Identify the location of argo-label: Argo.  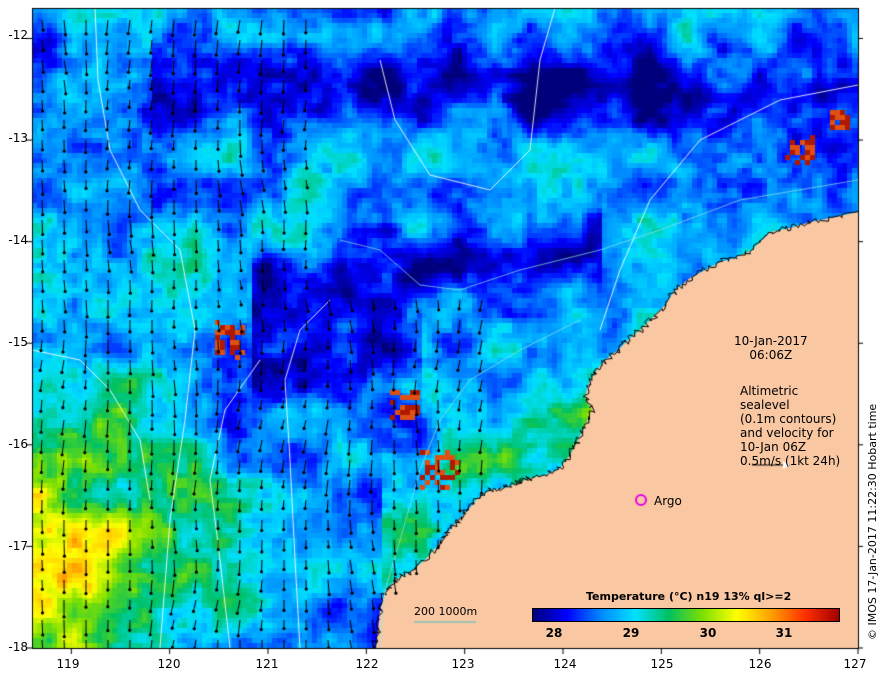
(668, 501).